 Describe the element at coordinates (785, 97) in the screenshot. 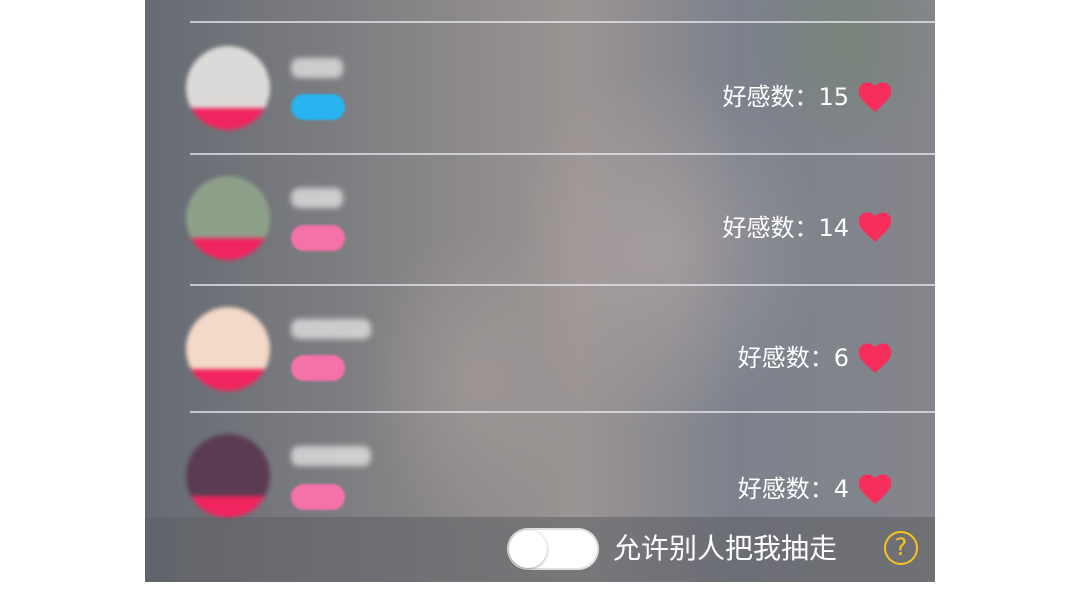

I see `favor-count: 好感数：15` at that location.